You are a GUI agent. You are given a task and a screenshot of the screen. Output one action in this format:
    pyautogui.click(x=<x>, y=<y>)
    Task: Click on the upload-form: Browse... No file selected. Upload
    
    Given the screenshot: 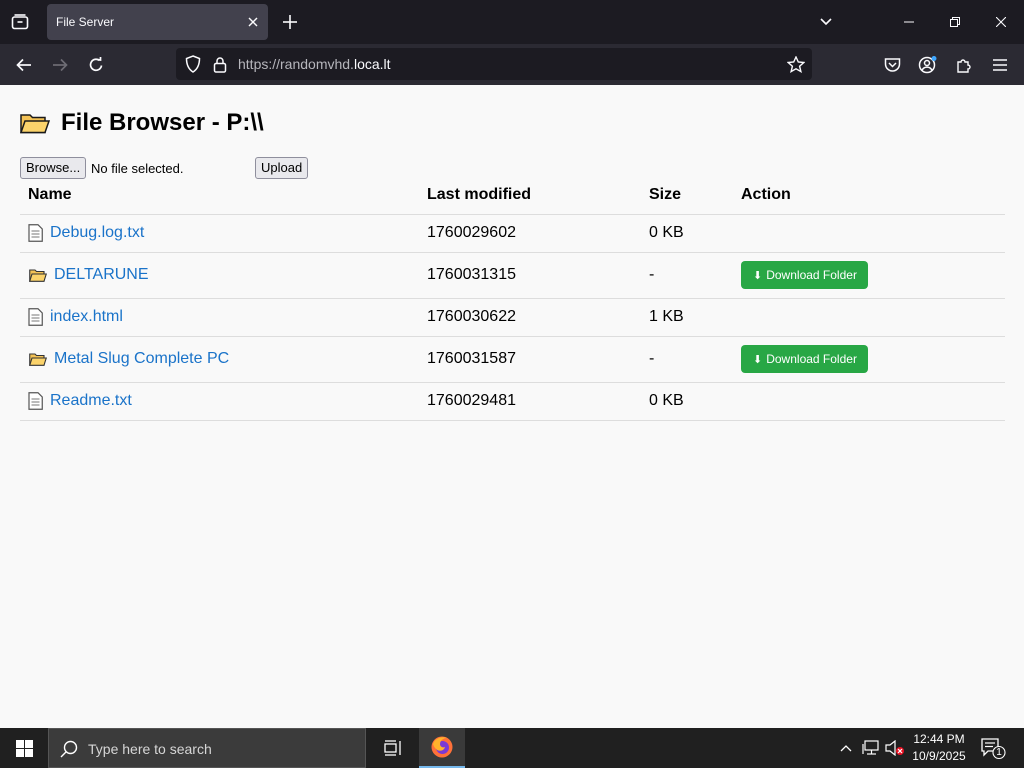 What is the action you would take?
    pyautogui.click(x=180, y=168)
    